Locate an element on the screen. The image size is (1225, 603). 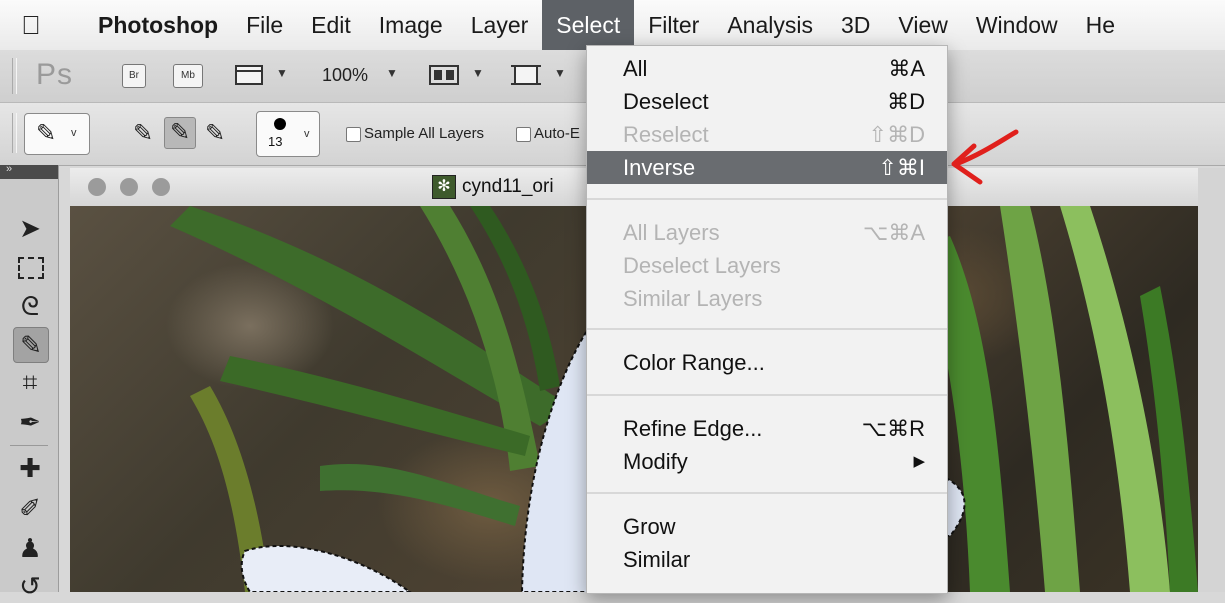
auto-enhance-label: Auto-E is located at coordinates (557, 133).